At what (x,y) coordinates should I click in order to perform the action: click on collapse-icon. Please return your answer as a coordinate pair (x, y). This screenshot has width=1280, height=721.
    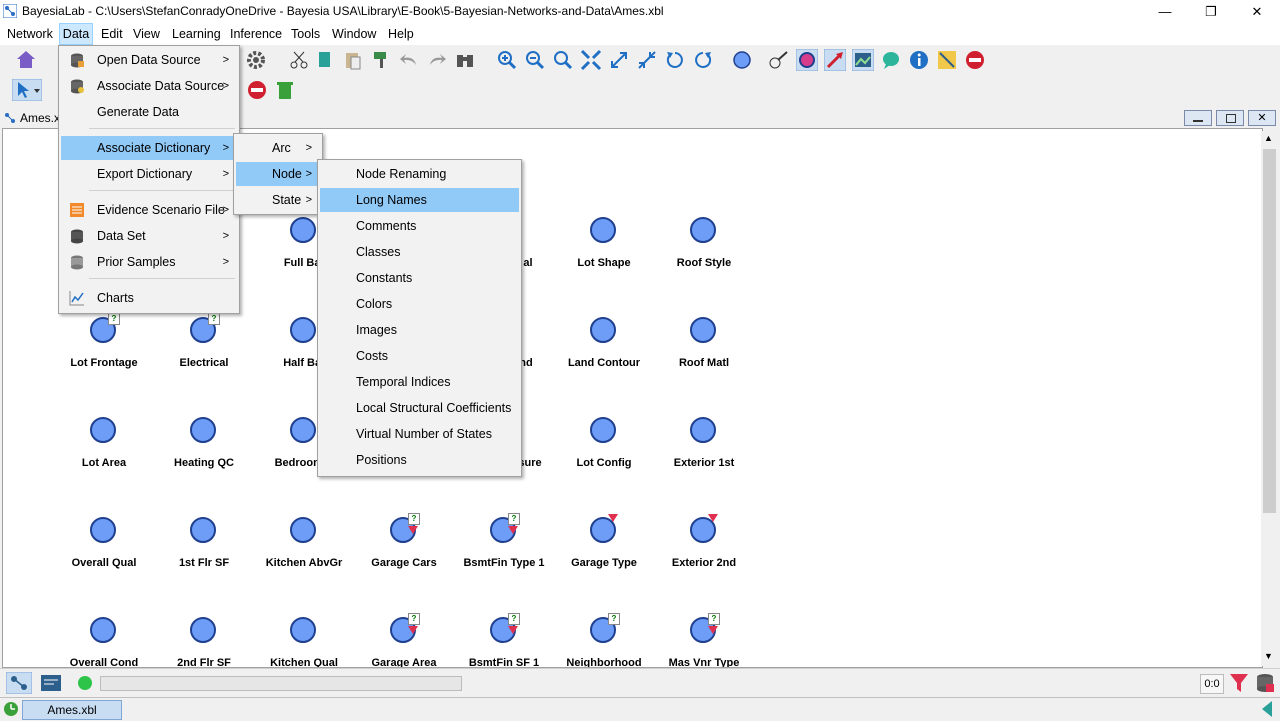
    Looking at the image, I should click on (647, 60).